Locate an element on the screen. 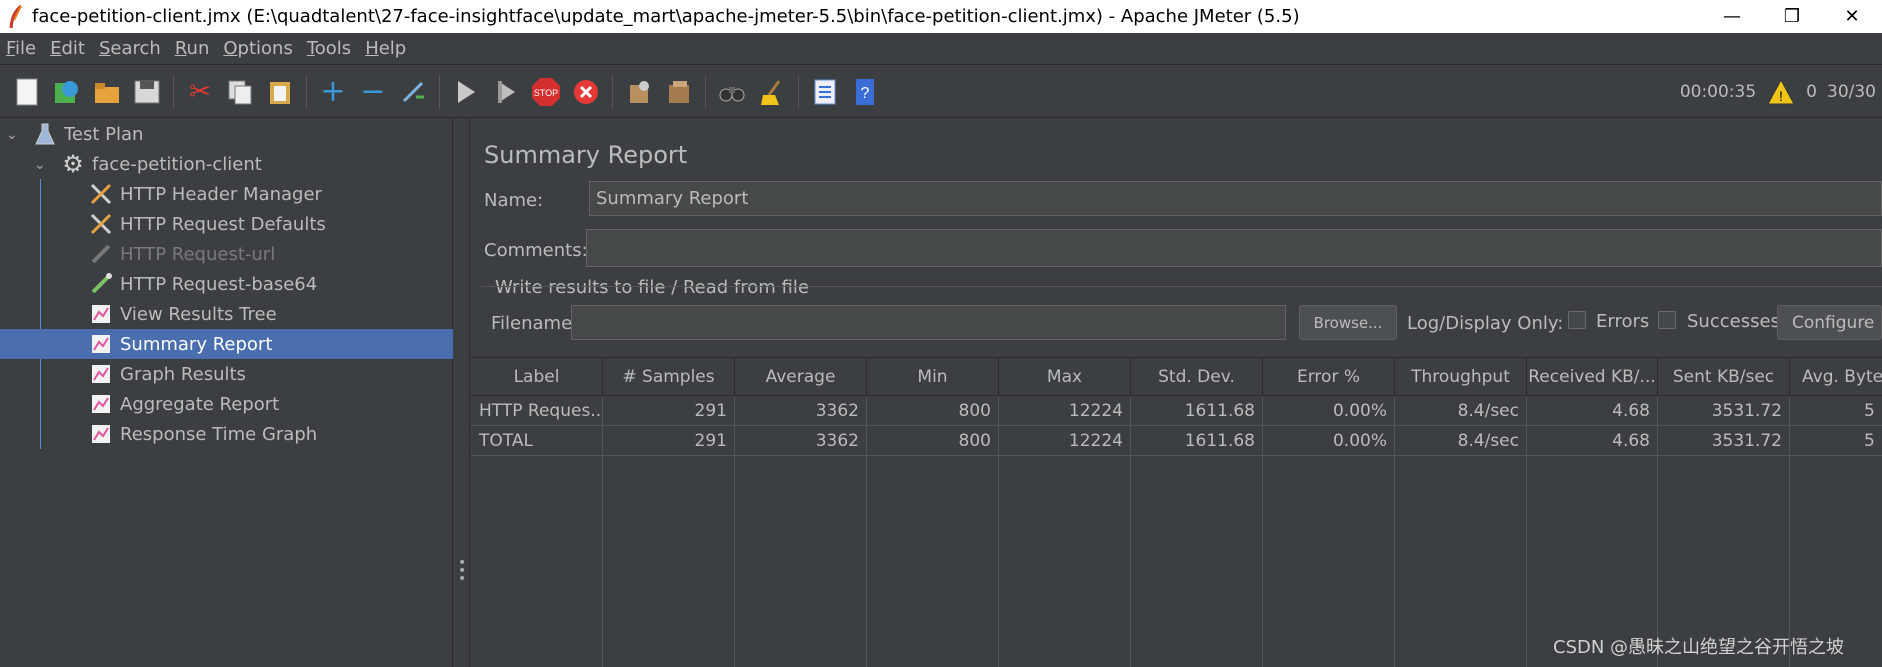 This screenshot has height=667, width=1882. column-header-throughput: Throughput is located at coordinates (1461, 377).